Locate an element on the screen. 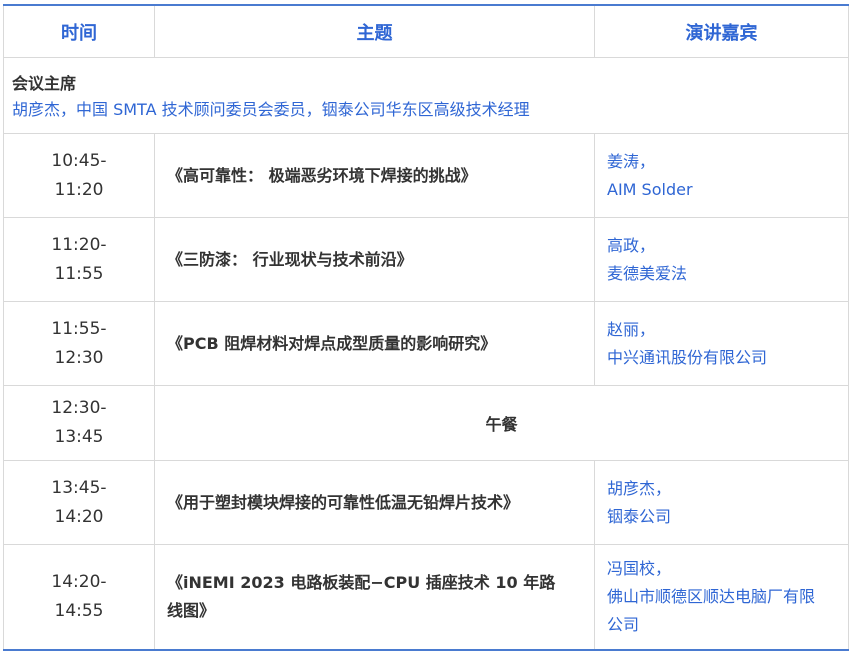  speaker-name: 赵丽， is located at coordinates (631, 329).